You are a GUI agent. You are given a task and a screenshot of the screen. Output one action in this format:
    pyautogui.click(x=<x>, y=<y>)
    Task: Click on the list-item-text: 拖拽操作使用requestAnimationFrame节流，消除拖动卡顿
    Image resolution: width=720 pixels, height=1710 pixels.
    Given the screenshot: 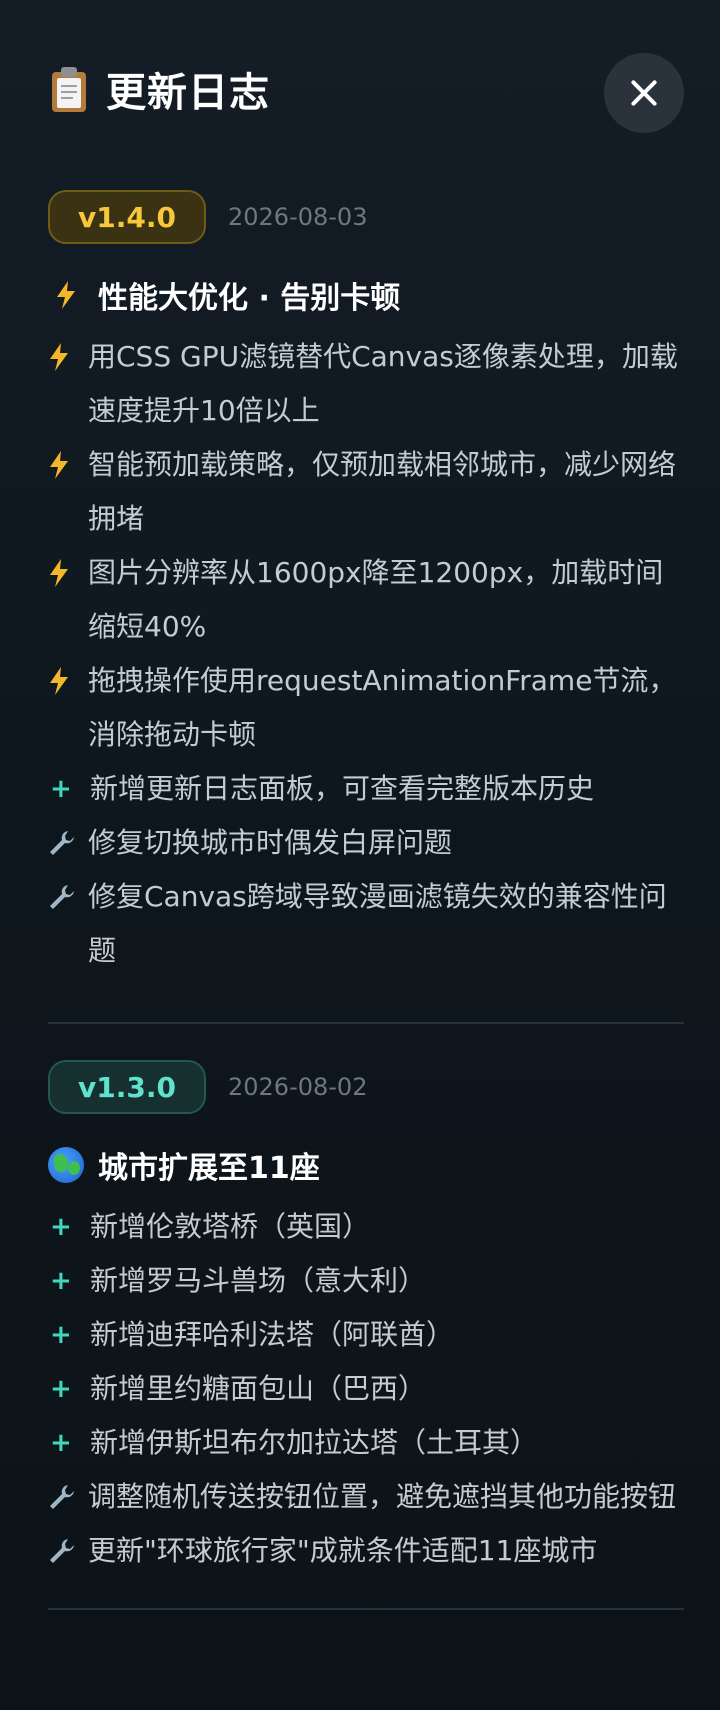 What is the action you would take?
    pyautogui.click(x=382, y=707)
    